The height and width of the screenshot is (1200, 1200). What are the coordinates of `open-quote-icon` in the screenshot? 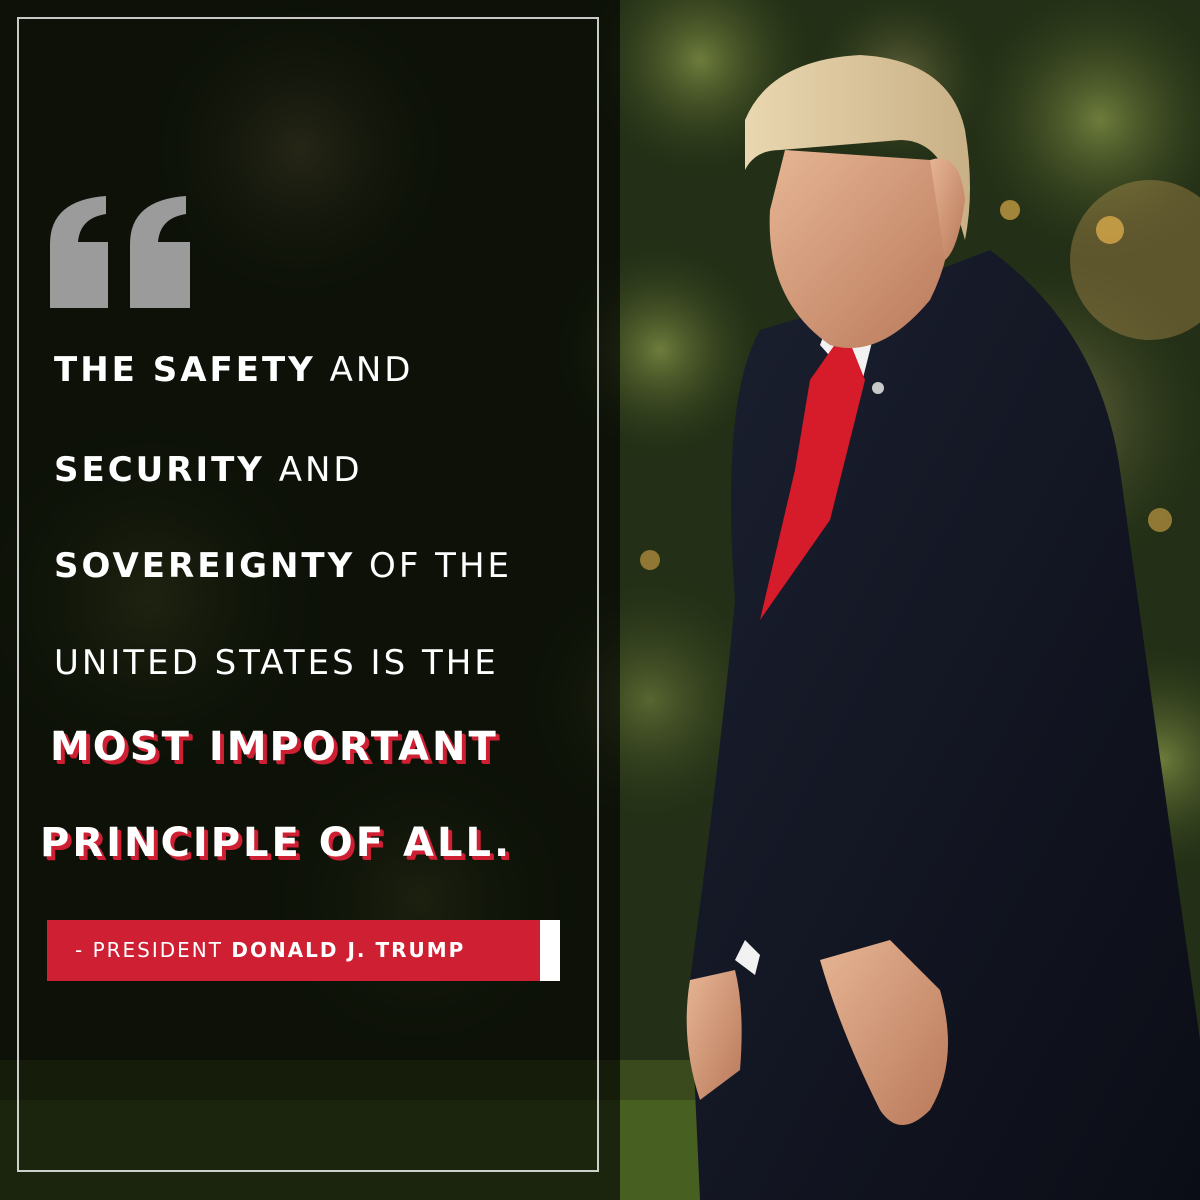 It's located at (120, 252).